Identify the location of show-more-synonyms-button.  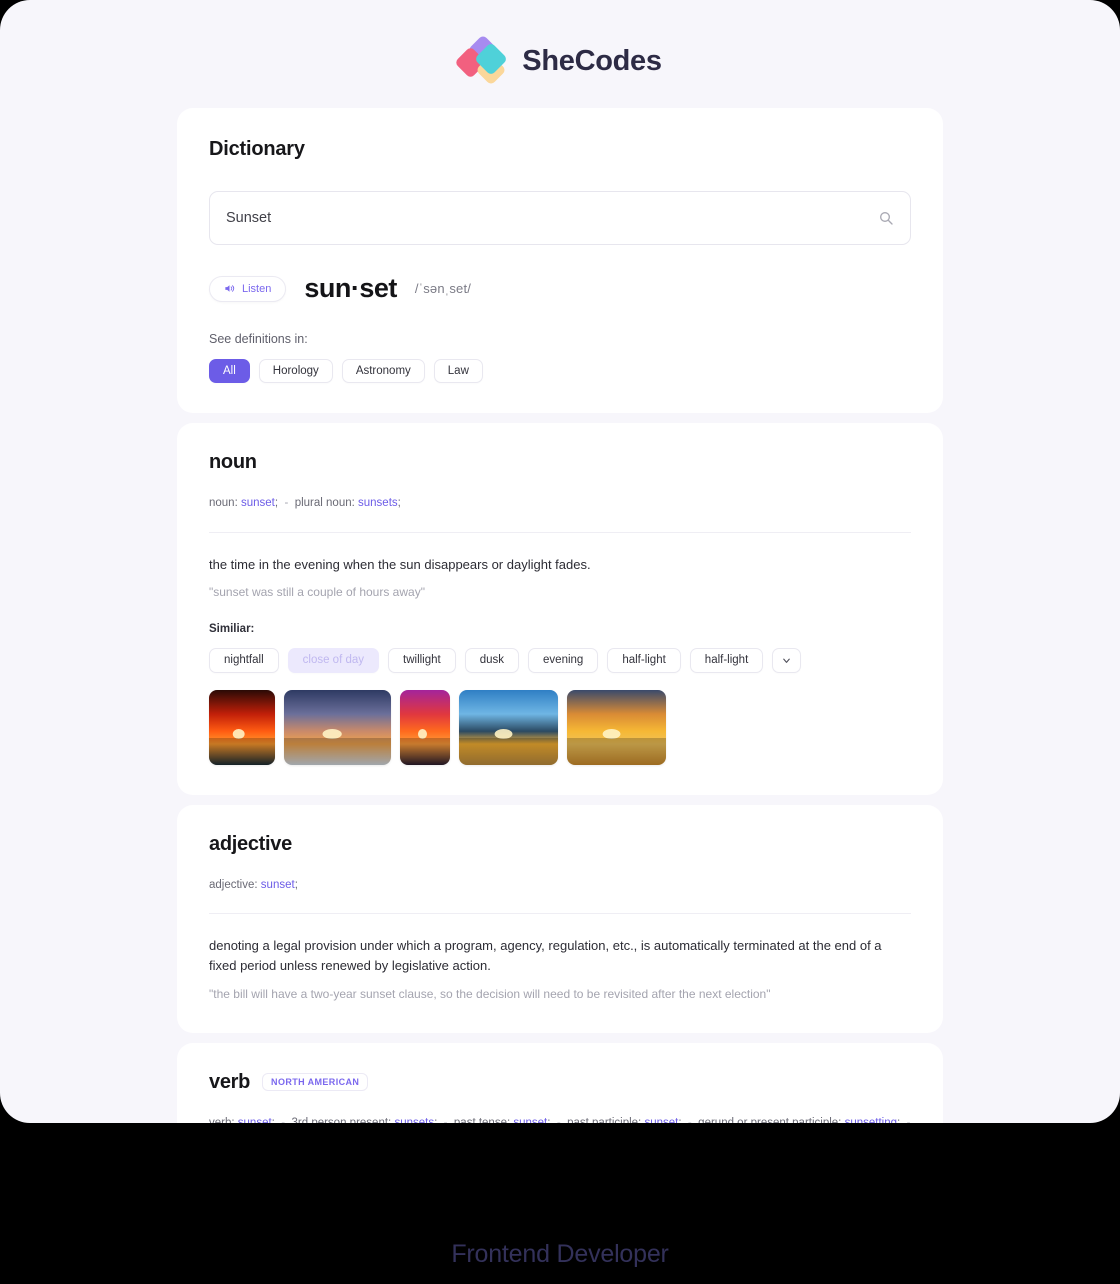
(787, 660).